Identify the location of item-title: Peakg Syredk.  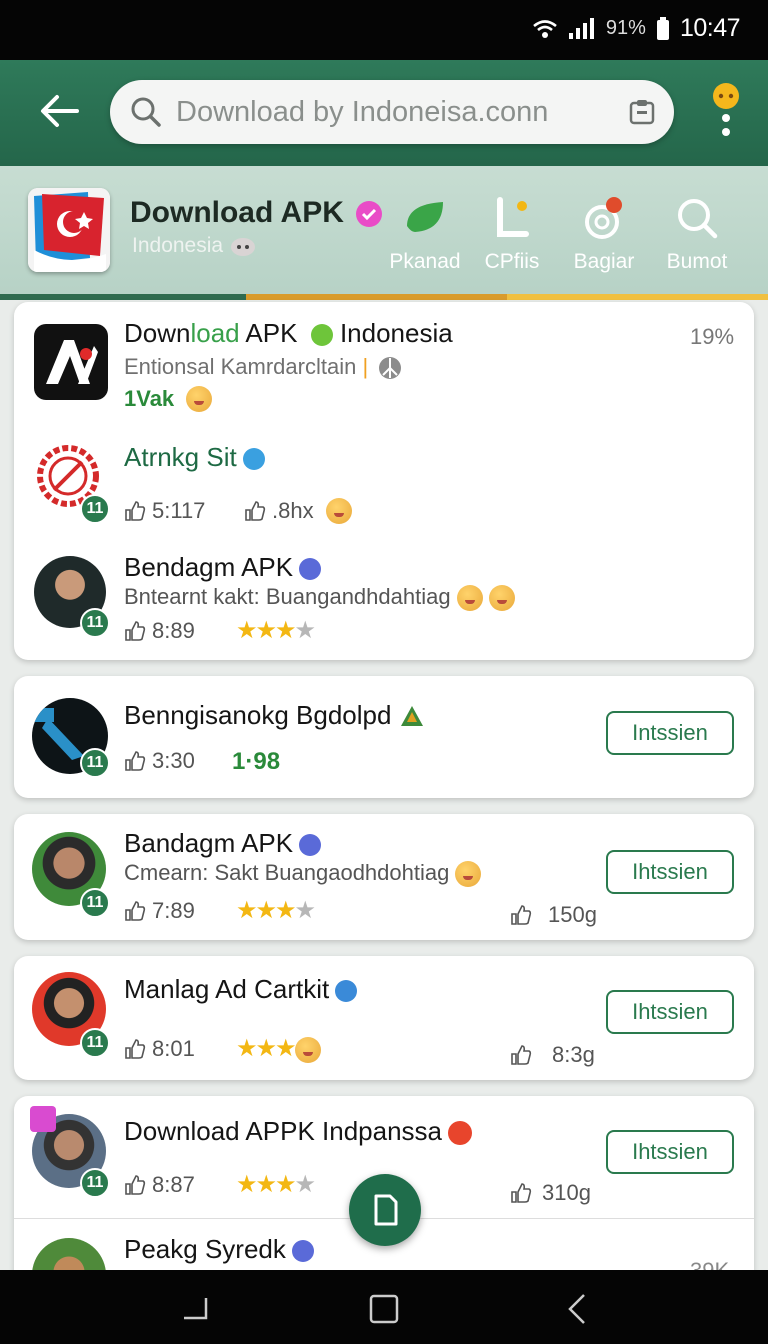
(219, 1249).